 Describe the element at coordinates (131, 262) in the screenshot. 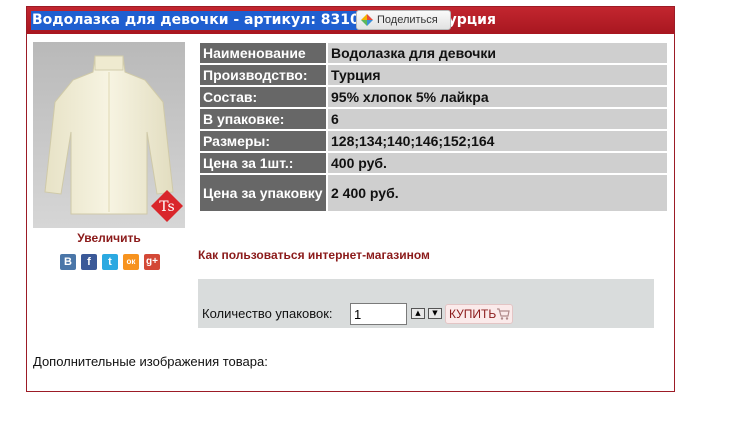

I see `odnoklassniki-icon: ок` at that location.